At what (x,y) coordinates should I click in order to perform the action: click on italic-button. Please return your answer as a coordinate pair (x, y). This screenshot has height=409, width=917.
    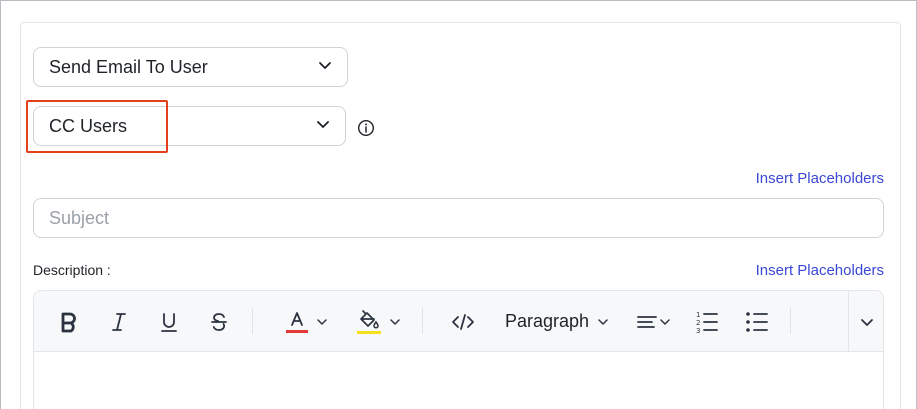
    Looking at the image, I should click on (119, 321).